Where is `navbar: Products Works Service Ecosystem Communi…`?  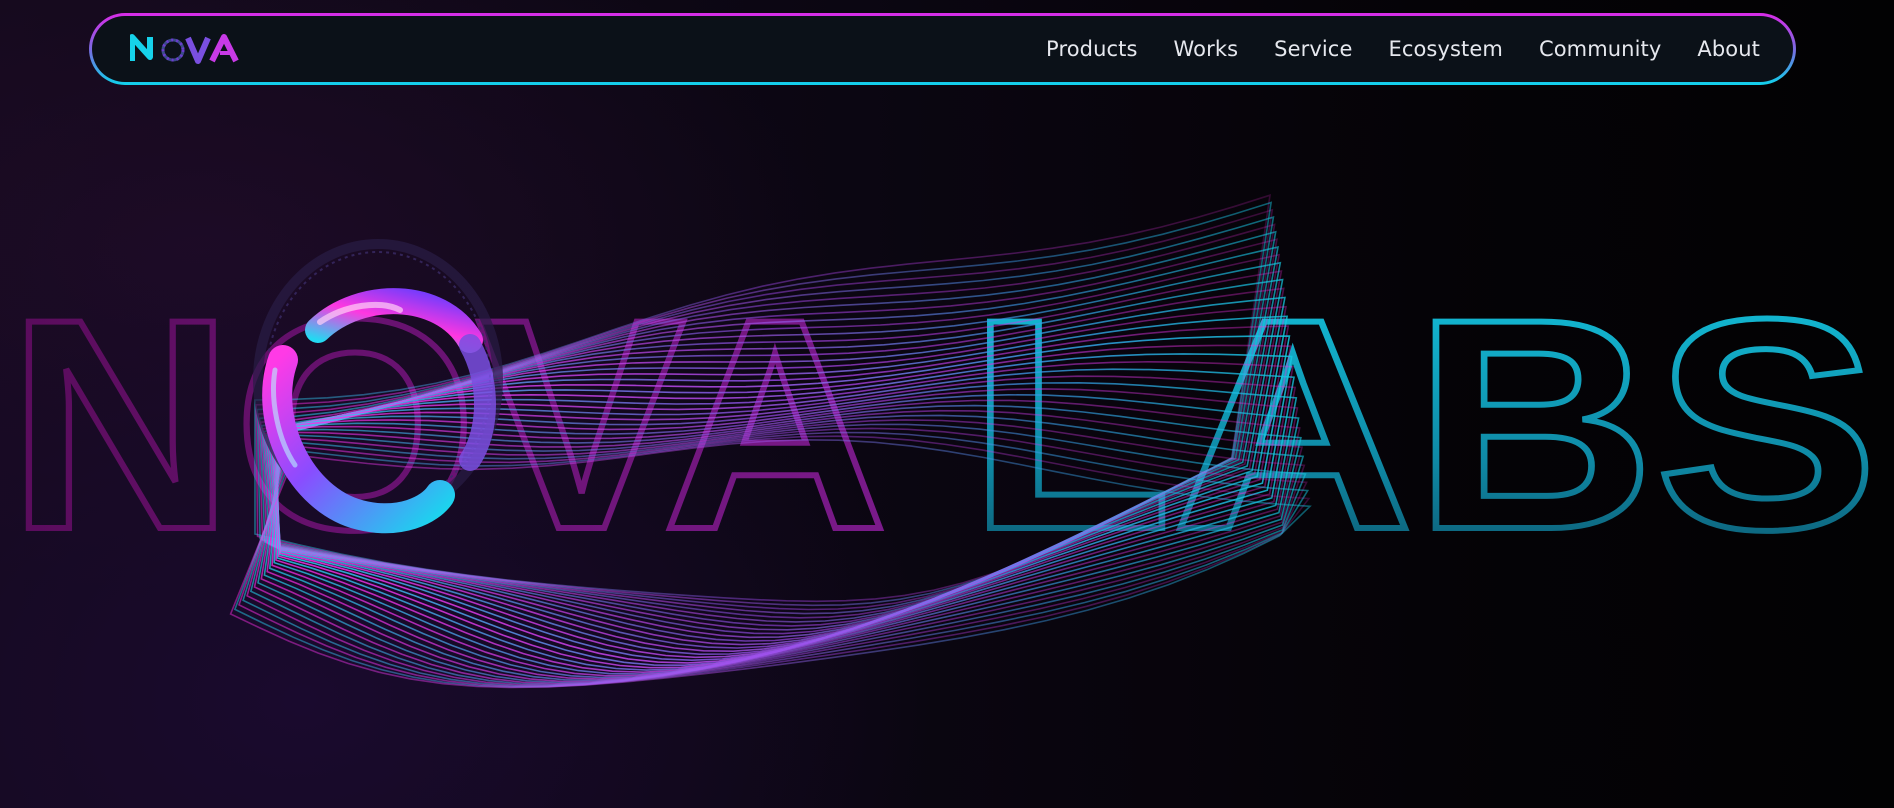
navbar: Products Works Service Ecosystem Communi… is located at coordinates (942, 49).